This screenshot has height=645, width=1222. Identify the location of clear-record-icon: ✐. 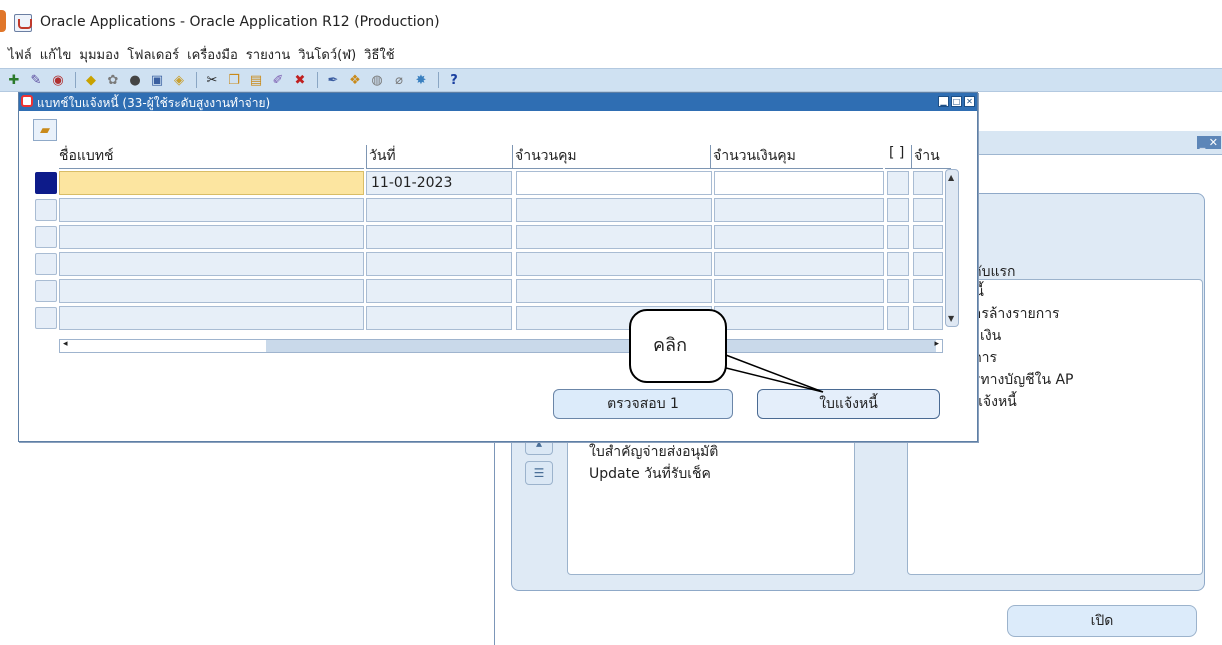
(278, 80).